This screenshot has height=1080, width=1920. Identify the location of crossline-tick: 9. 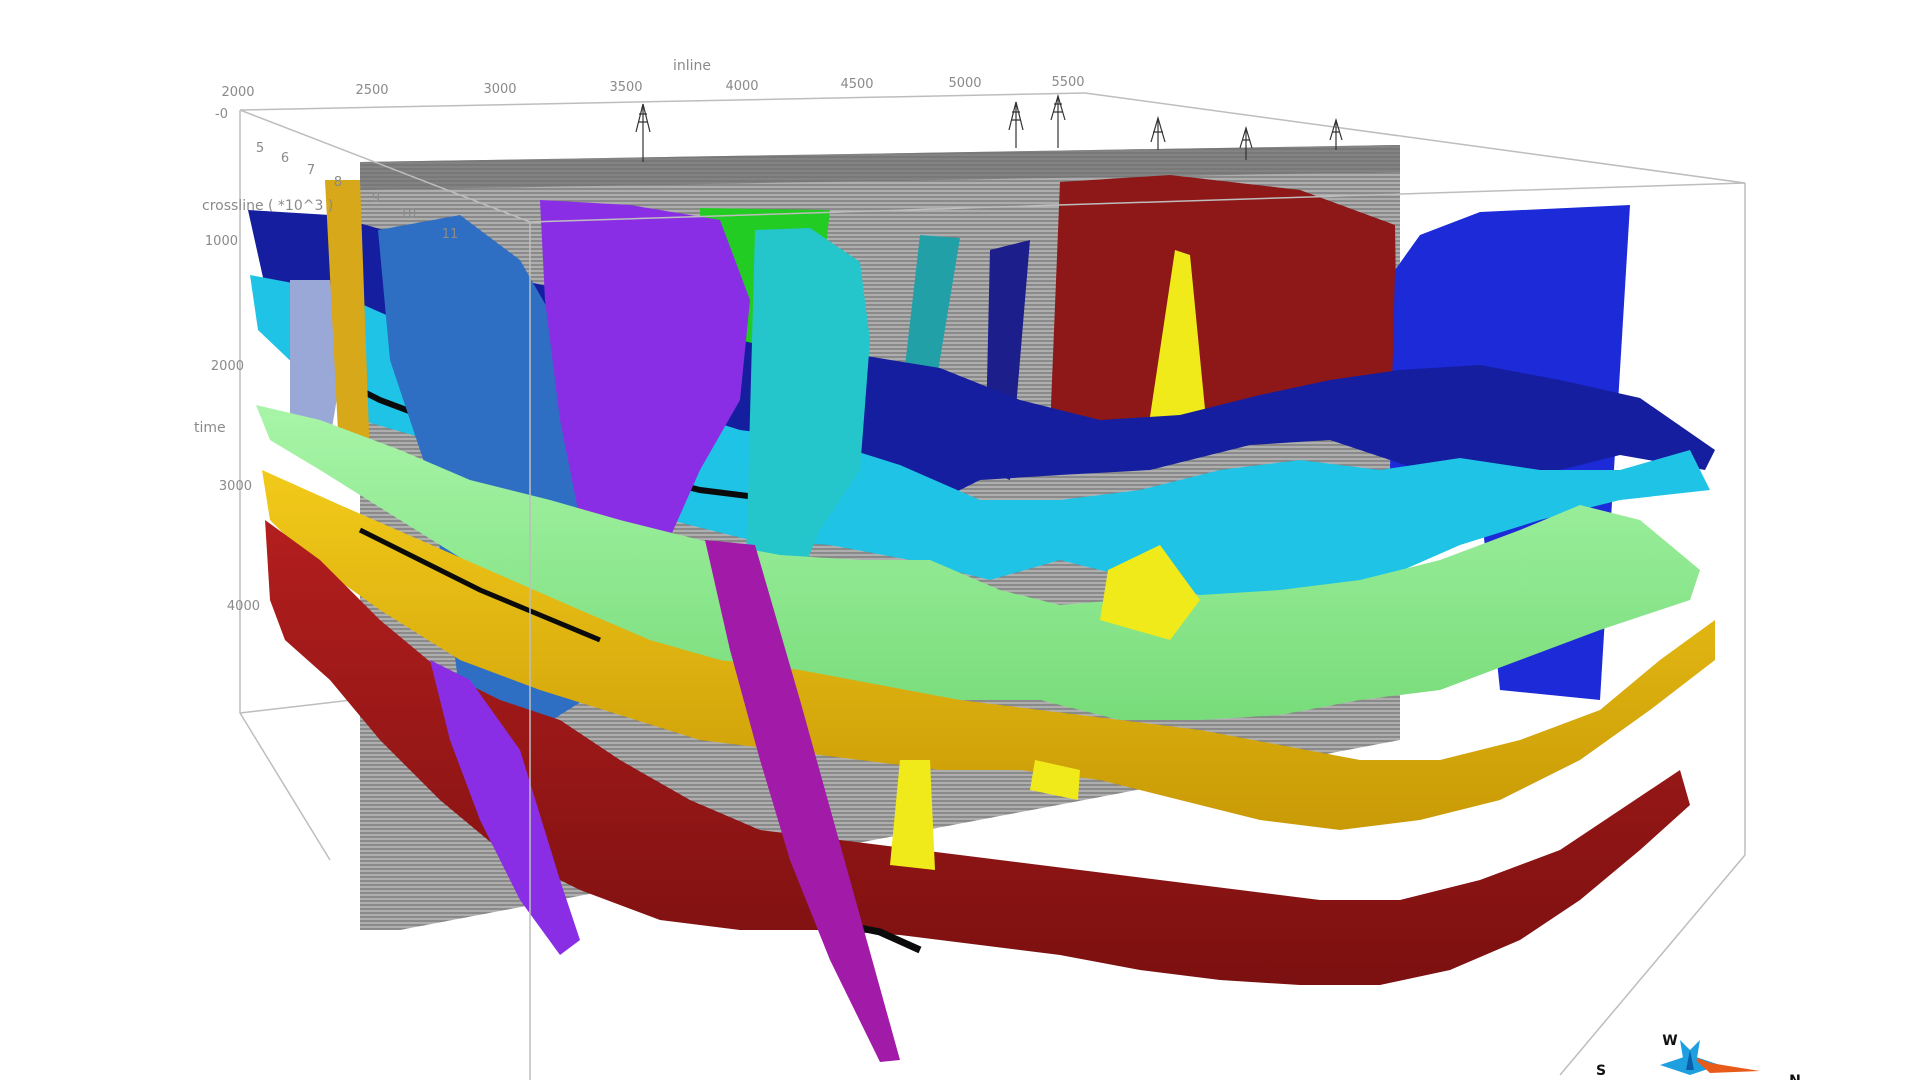
(376, 198).